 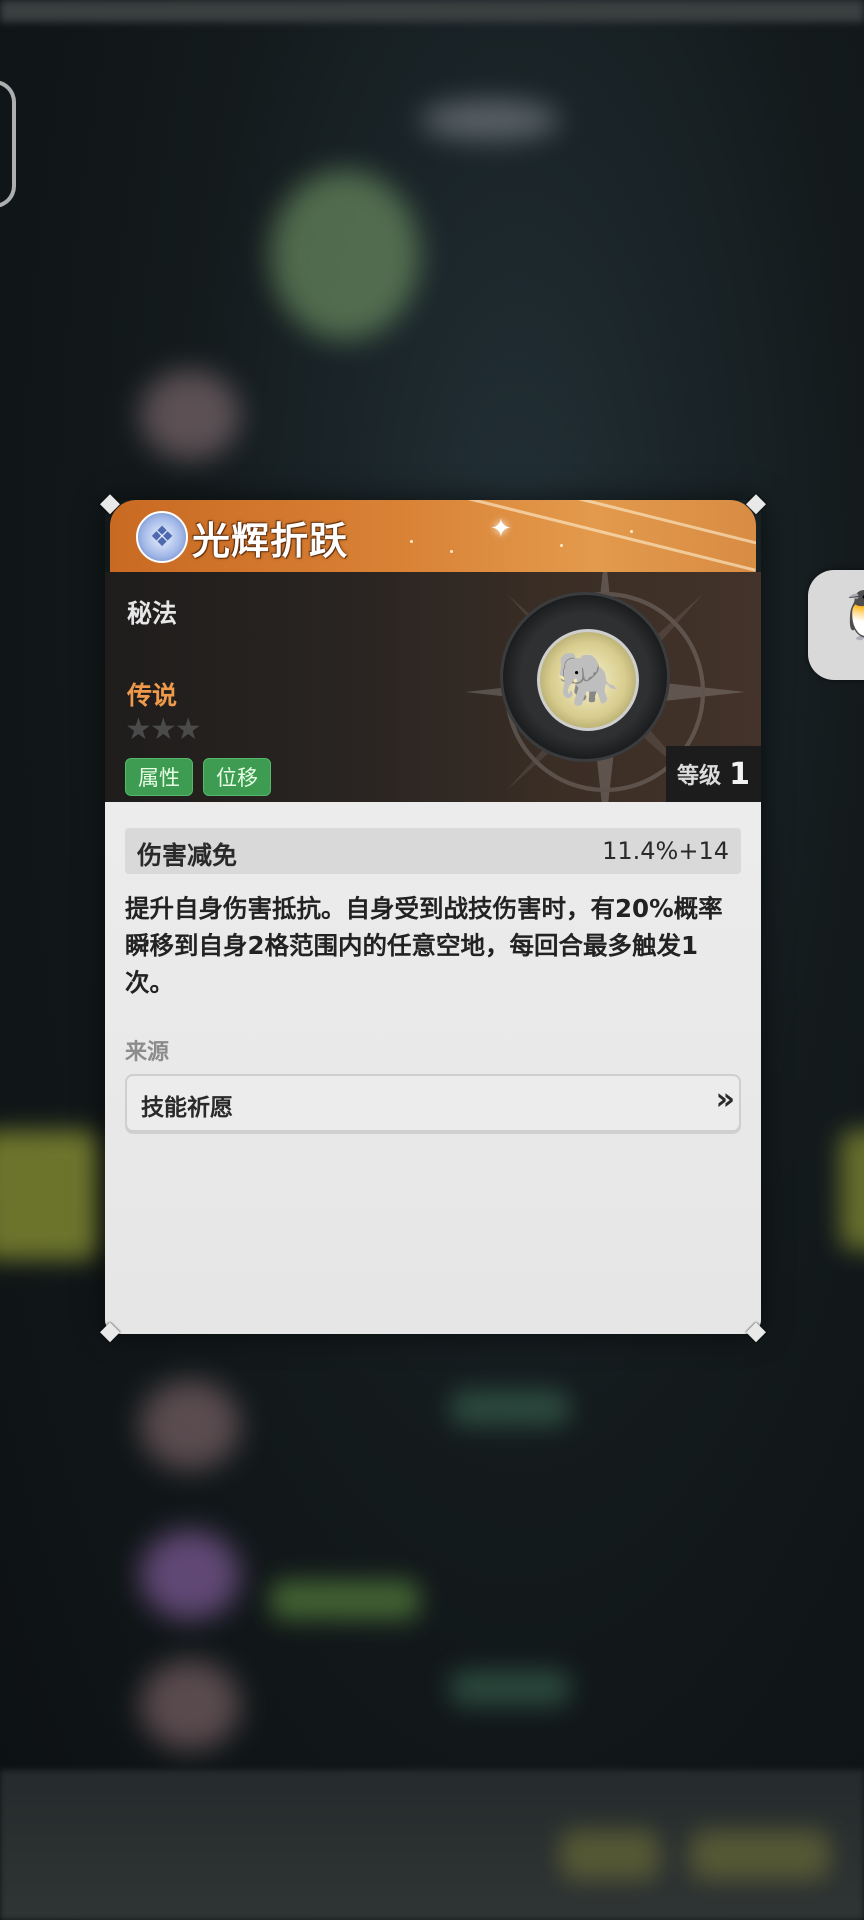 What do you see at coordinates (432, 11) in the screenshot?
I see `status-bar-strip` at bounding box center [432, 11].